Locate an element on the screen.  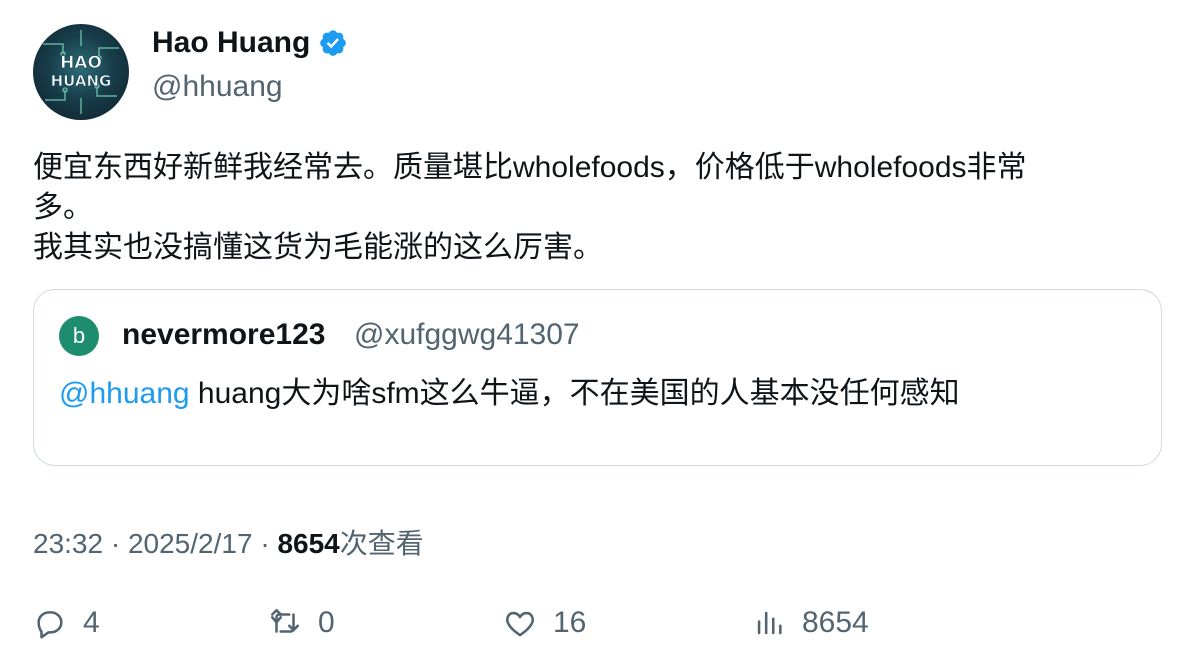
quoted-author-handle: @xufggwg41307 is located at coordinates (467, 335).